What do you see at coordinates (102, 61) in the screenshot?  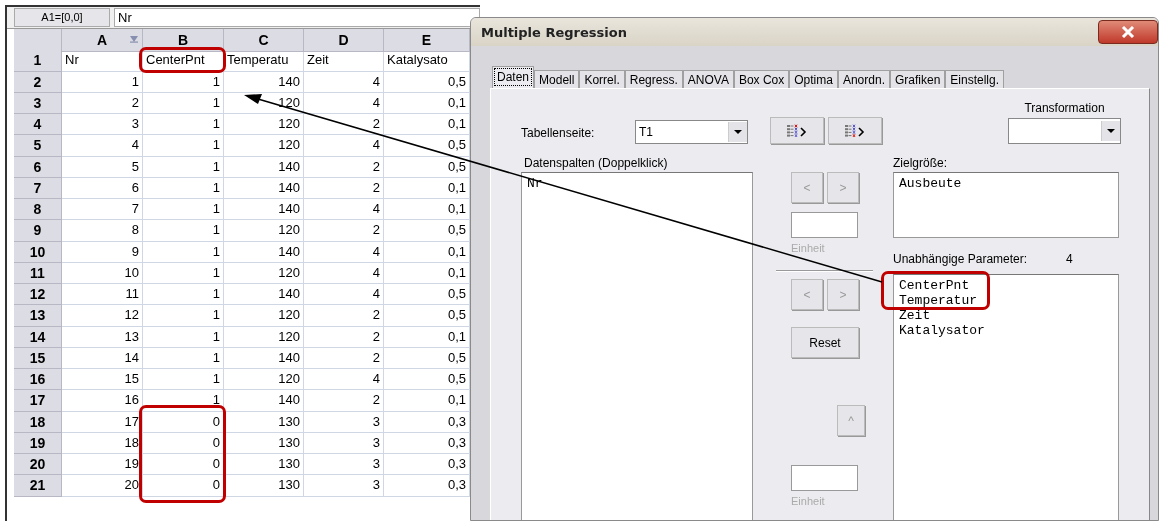 I see `table-cell: Nr` at bounding box center [102, 61].